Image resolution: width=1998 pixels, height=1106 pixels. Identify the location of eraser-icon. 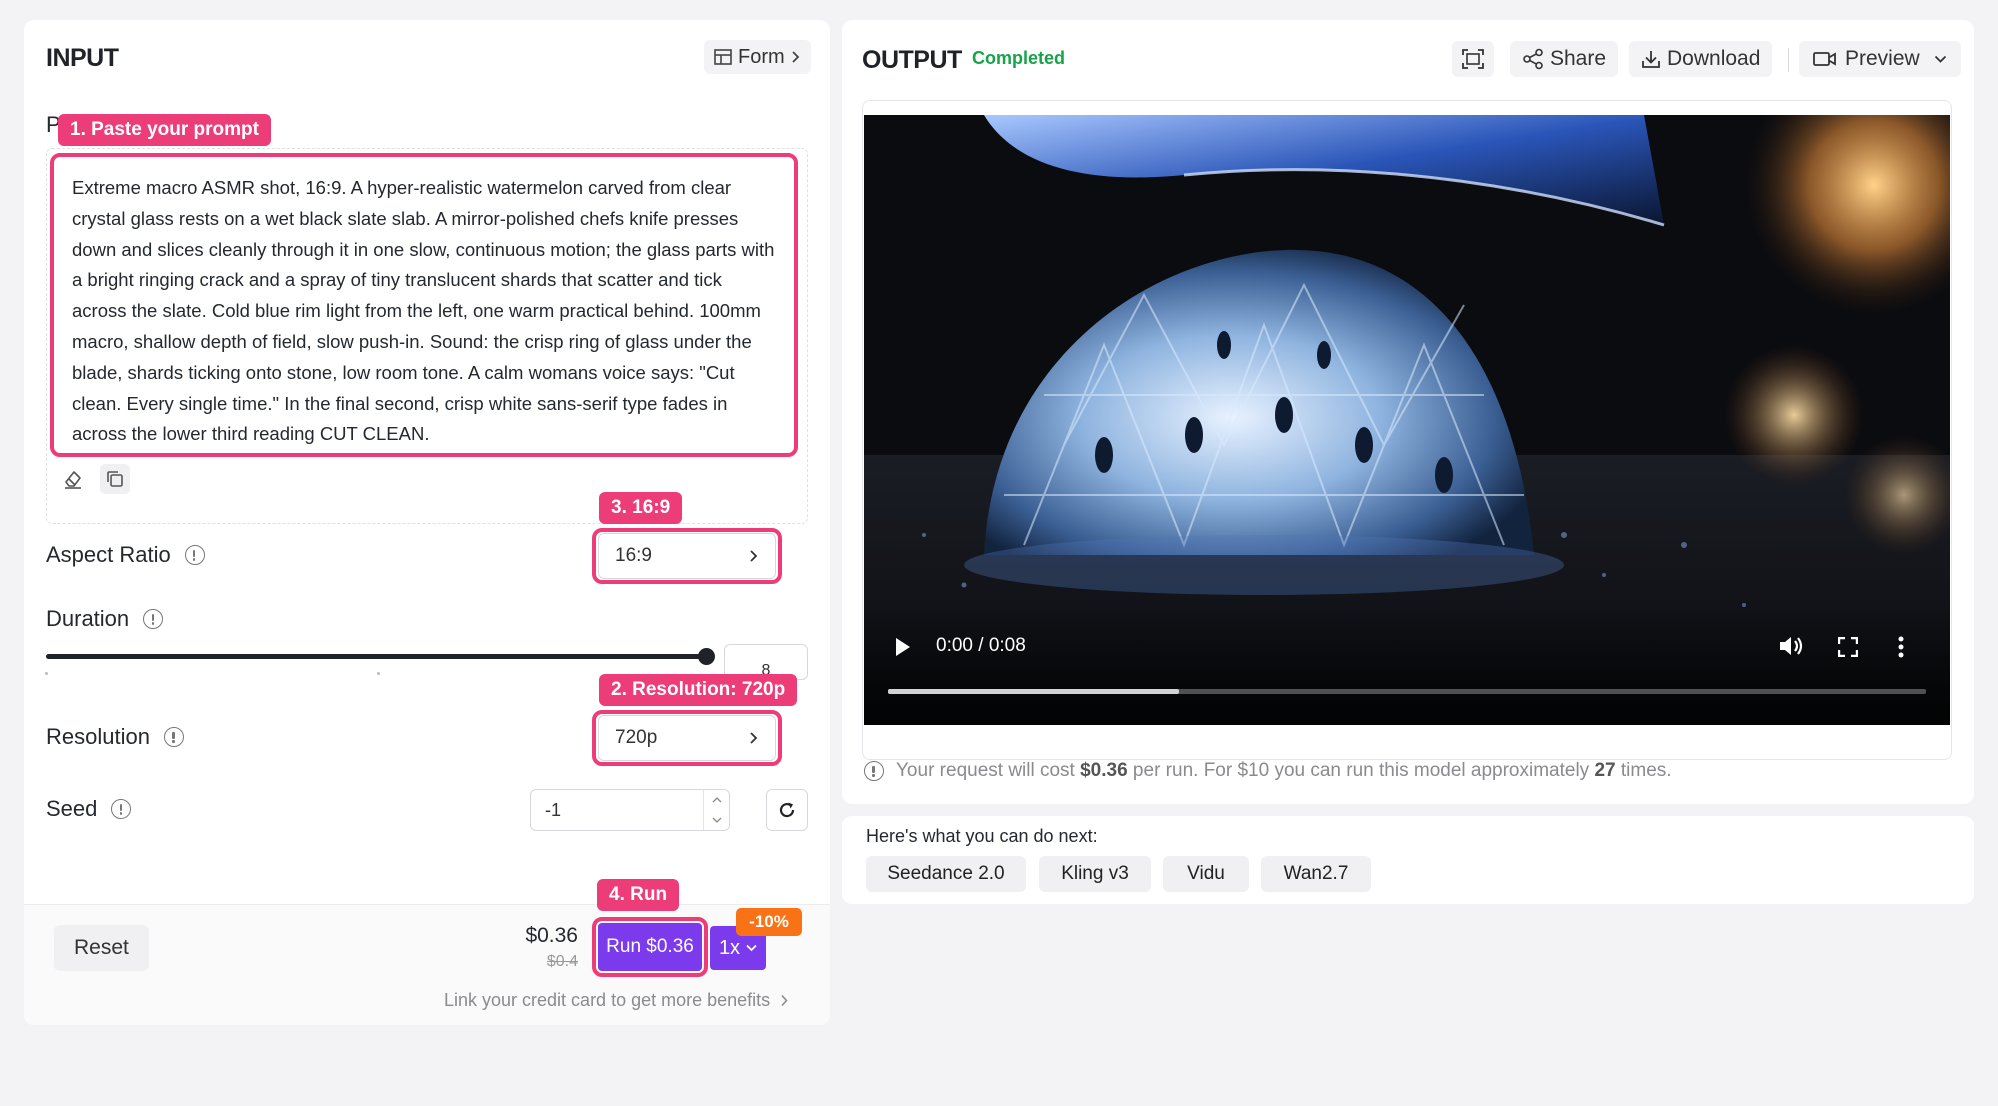
(73, 479).